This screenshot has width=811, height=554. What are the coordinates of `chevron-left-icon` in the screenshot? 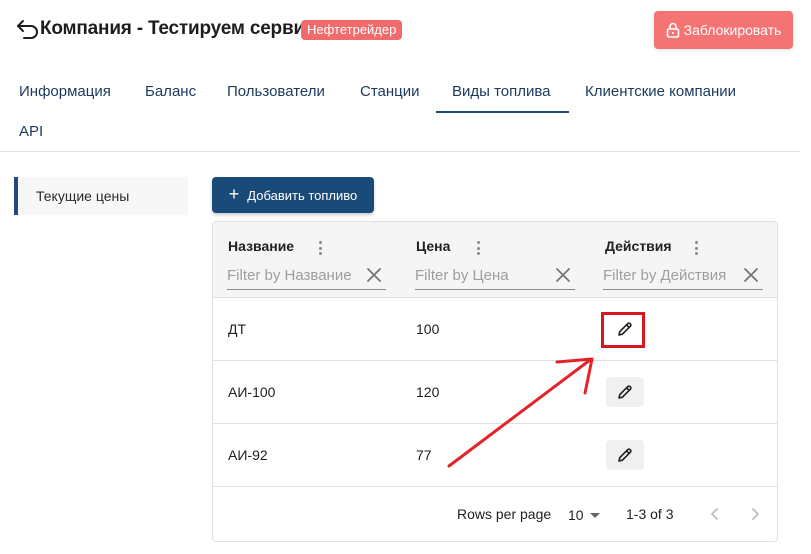 It's located at (714, 514).